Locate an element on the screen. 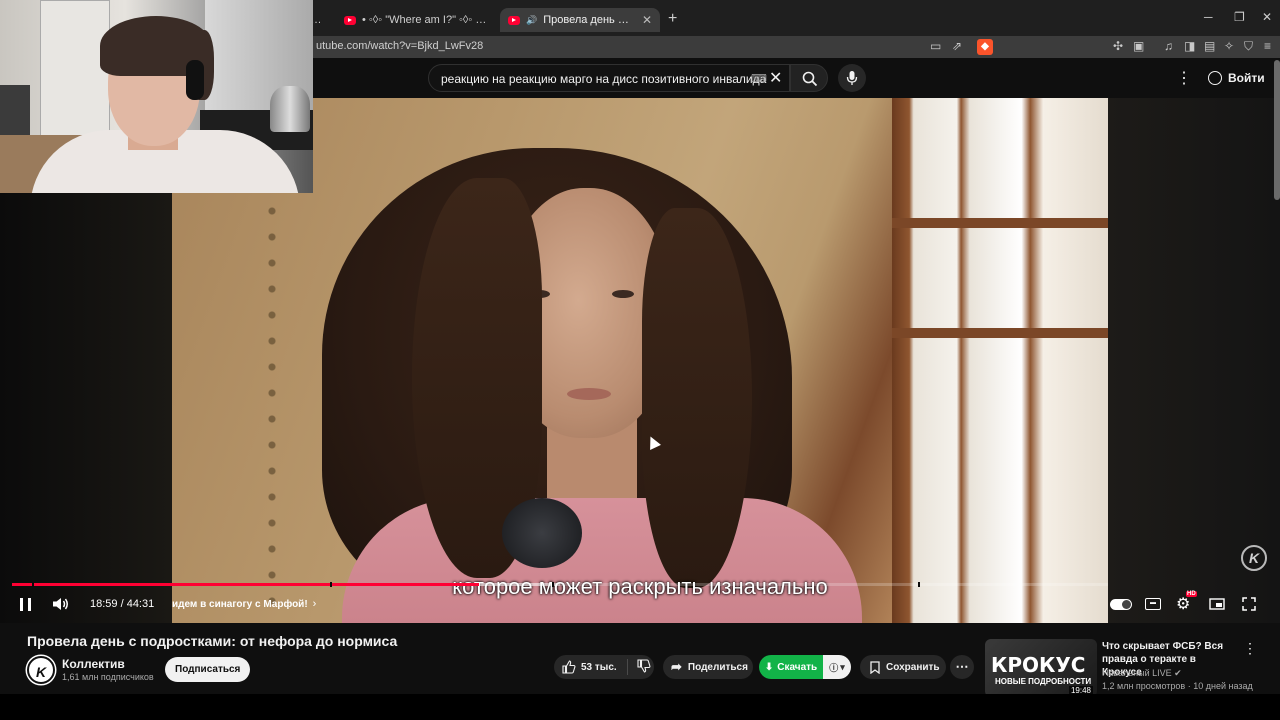 The height and width of the screenshot is (720, 1280). time-display: 18:59 / 44:31 is located at coordinates (122, 604).